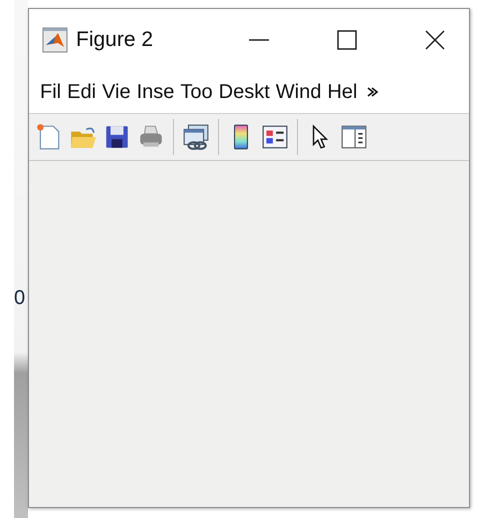 This screenshot has height=518, width=482. I want to click on menu-item: Deskt, so click(244, 92).